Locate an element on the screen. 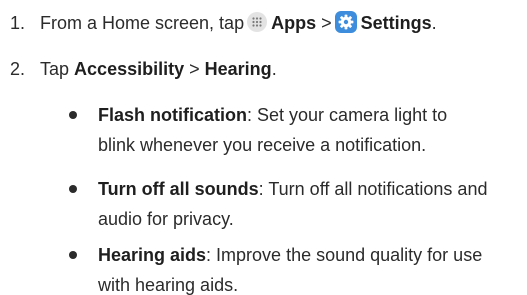  hearing-label: Hearing is located at coordinates (238, 69).